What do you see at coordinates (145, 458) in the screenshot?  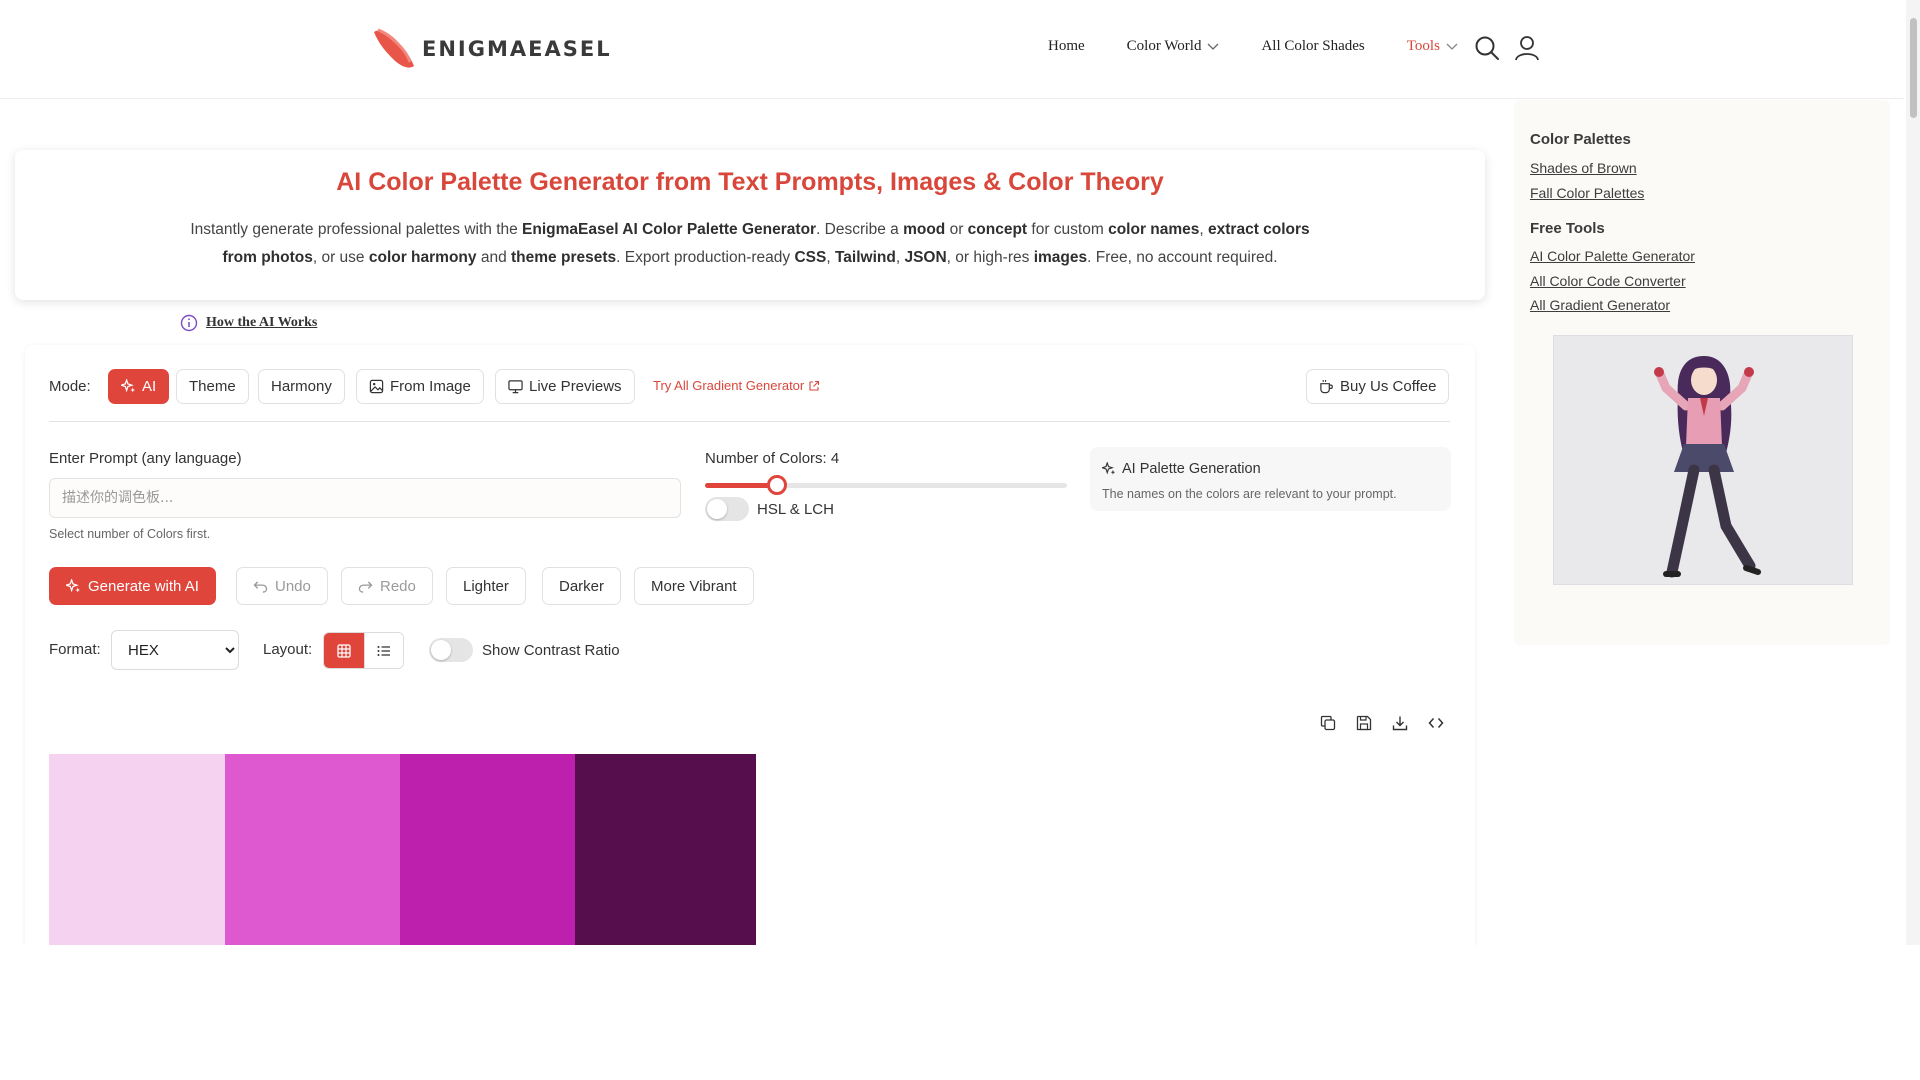 I see `prompt-label: Enter Prompt (any language)` at bounding box center [145, 458].